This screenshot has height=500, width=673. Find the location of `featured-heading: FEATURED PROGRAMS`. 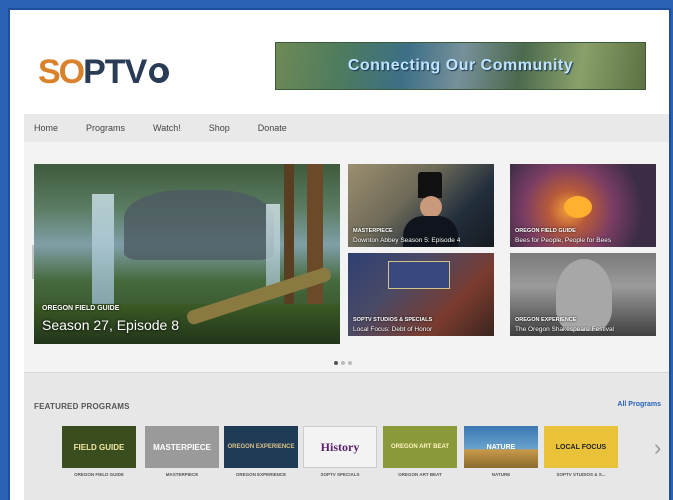

featured-heading: FEATURED PROGRAMS is located at coordinates (82, 406).